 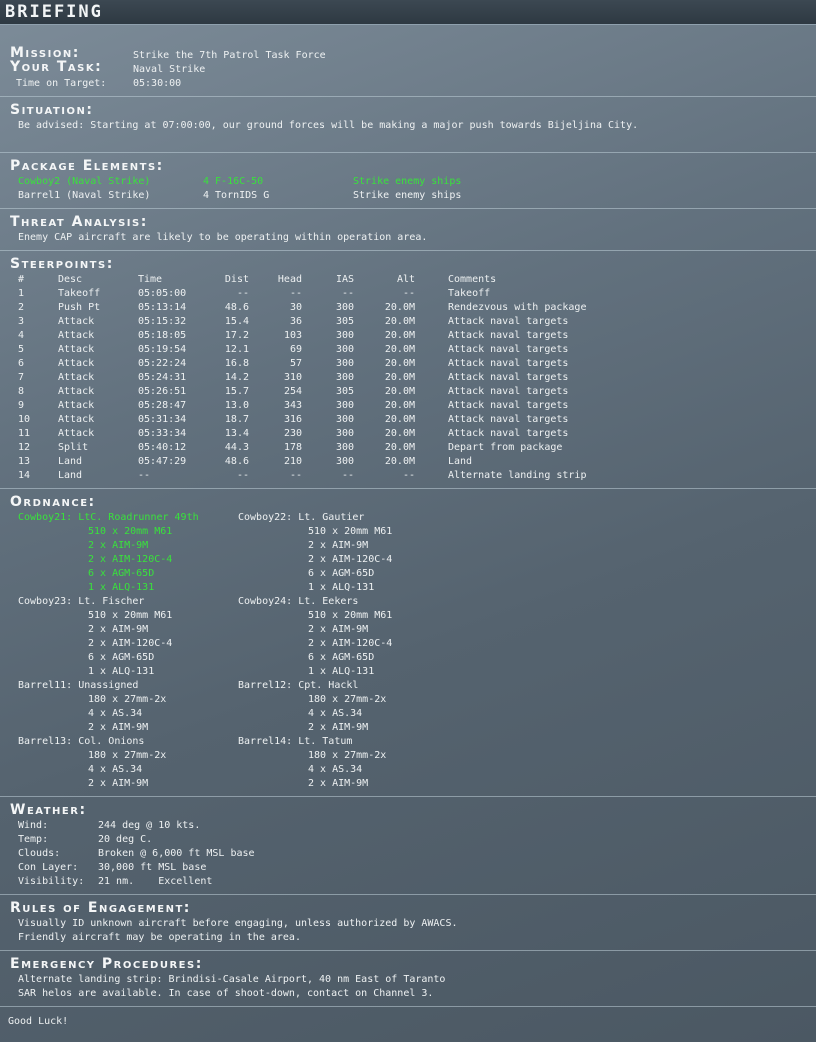 What do you see at coordinates (301, 517) in the screenshot?
I see `ordnance-pilot: Cowboy22: Lt. Gautier` at bounding box center [301, 517].